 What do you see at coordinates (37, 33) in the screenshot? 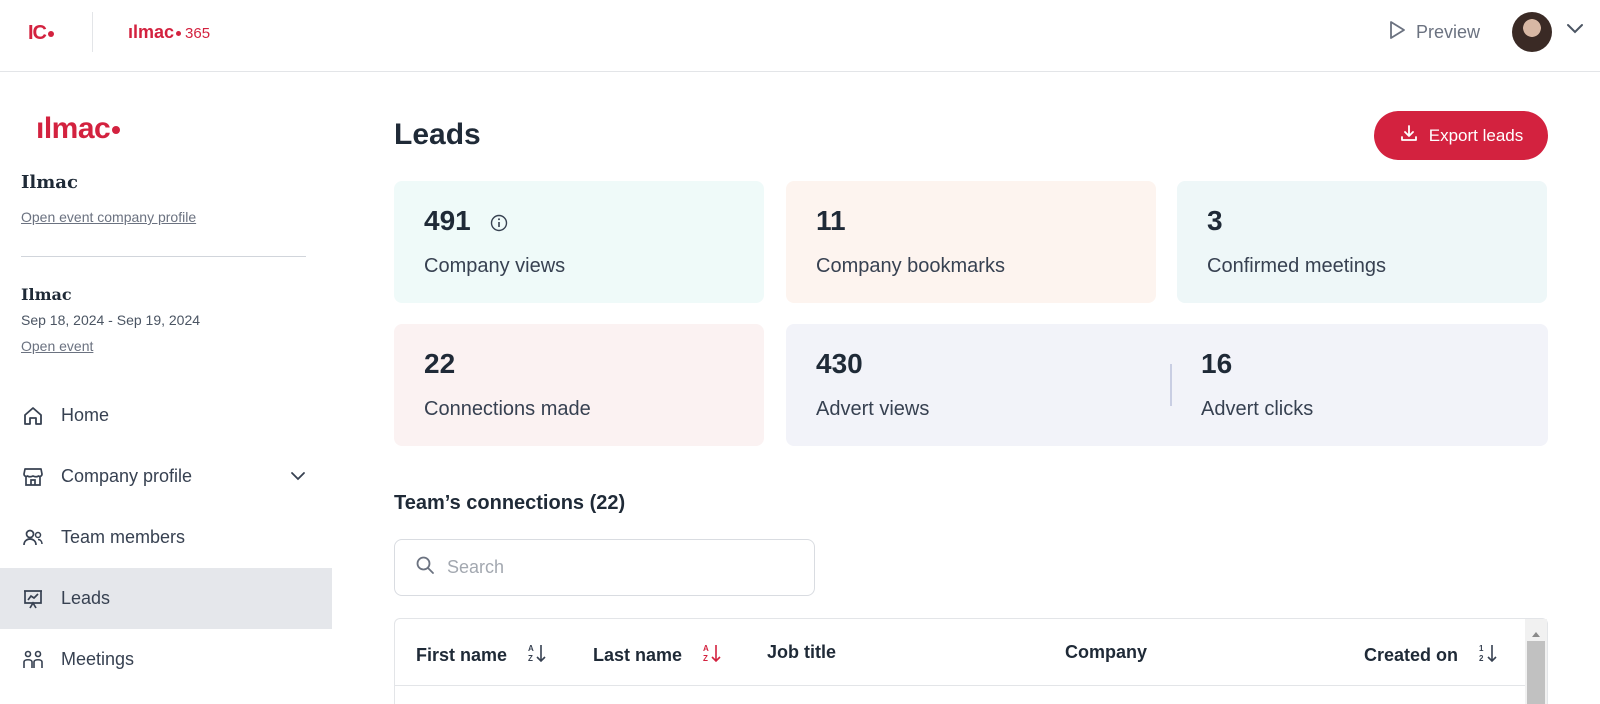
I see `ic-logo-text: IC` at bounding box center [37, 33].